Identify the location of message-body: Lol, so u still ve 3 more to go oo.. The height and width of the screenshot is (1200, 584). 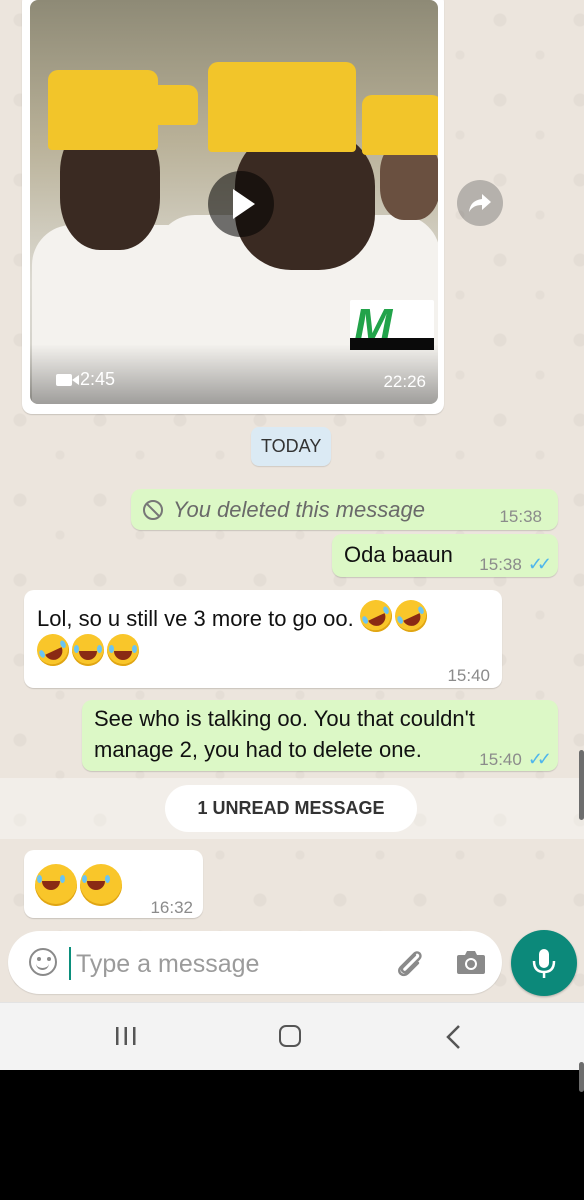
(259, 633).